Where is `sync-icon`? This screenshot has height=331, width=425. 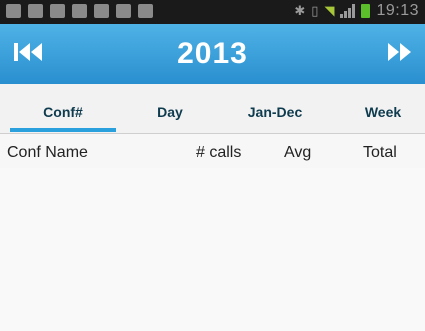 sync-icon is located at coordinates (145, 11).